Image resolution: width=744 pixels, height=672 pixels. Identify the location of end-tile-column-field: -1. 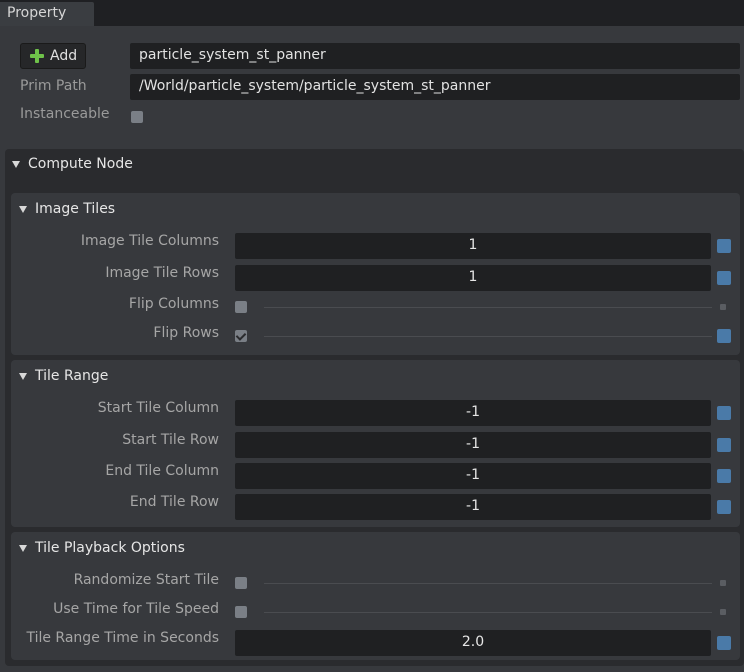
(473, 476).